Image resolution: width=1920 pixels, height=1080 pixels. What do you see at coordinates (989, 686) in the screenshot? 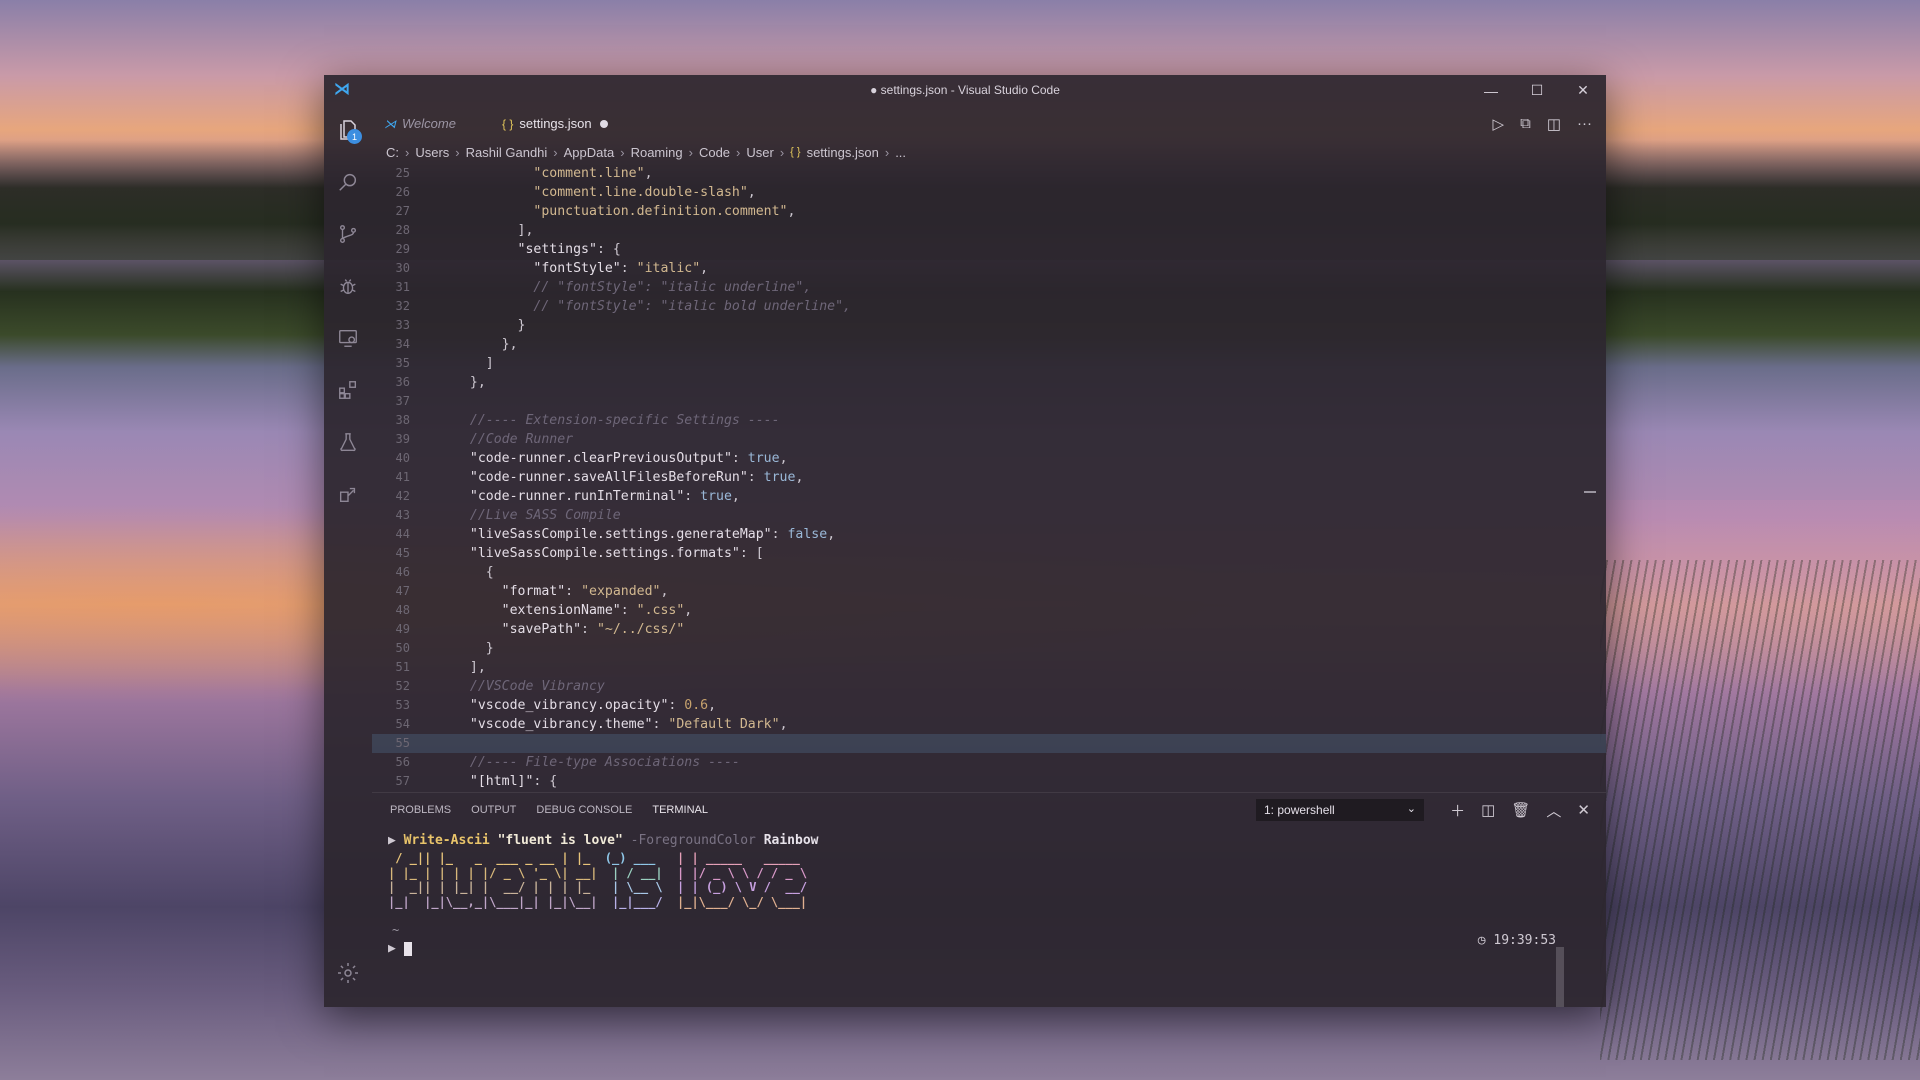
I see `code-line: 52 //VSCode Vibrancy` at bounding box center [989, 686].